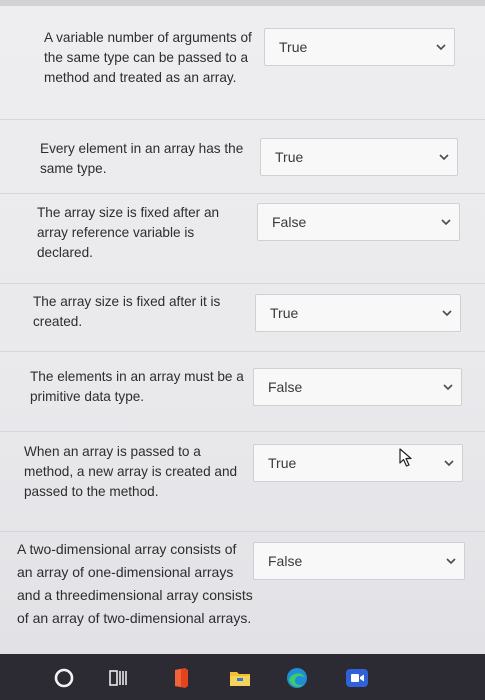  I want to click on task-view-icon, so click(119, 678).